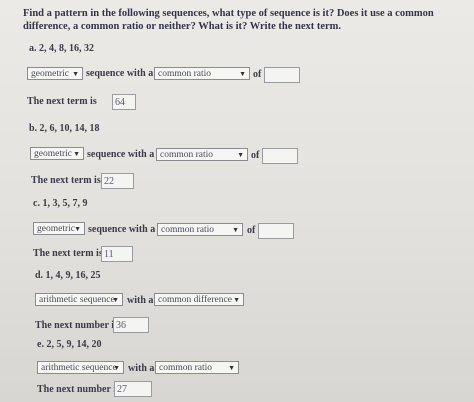  What do you see at coordinates (185, 74) in the screenshot?
I see `sequence-a-rule-value: common ratio` at bounding box center [185, 74].